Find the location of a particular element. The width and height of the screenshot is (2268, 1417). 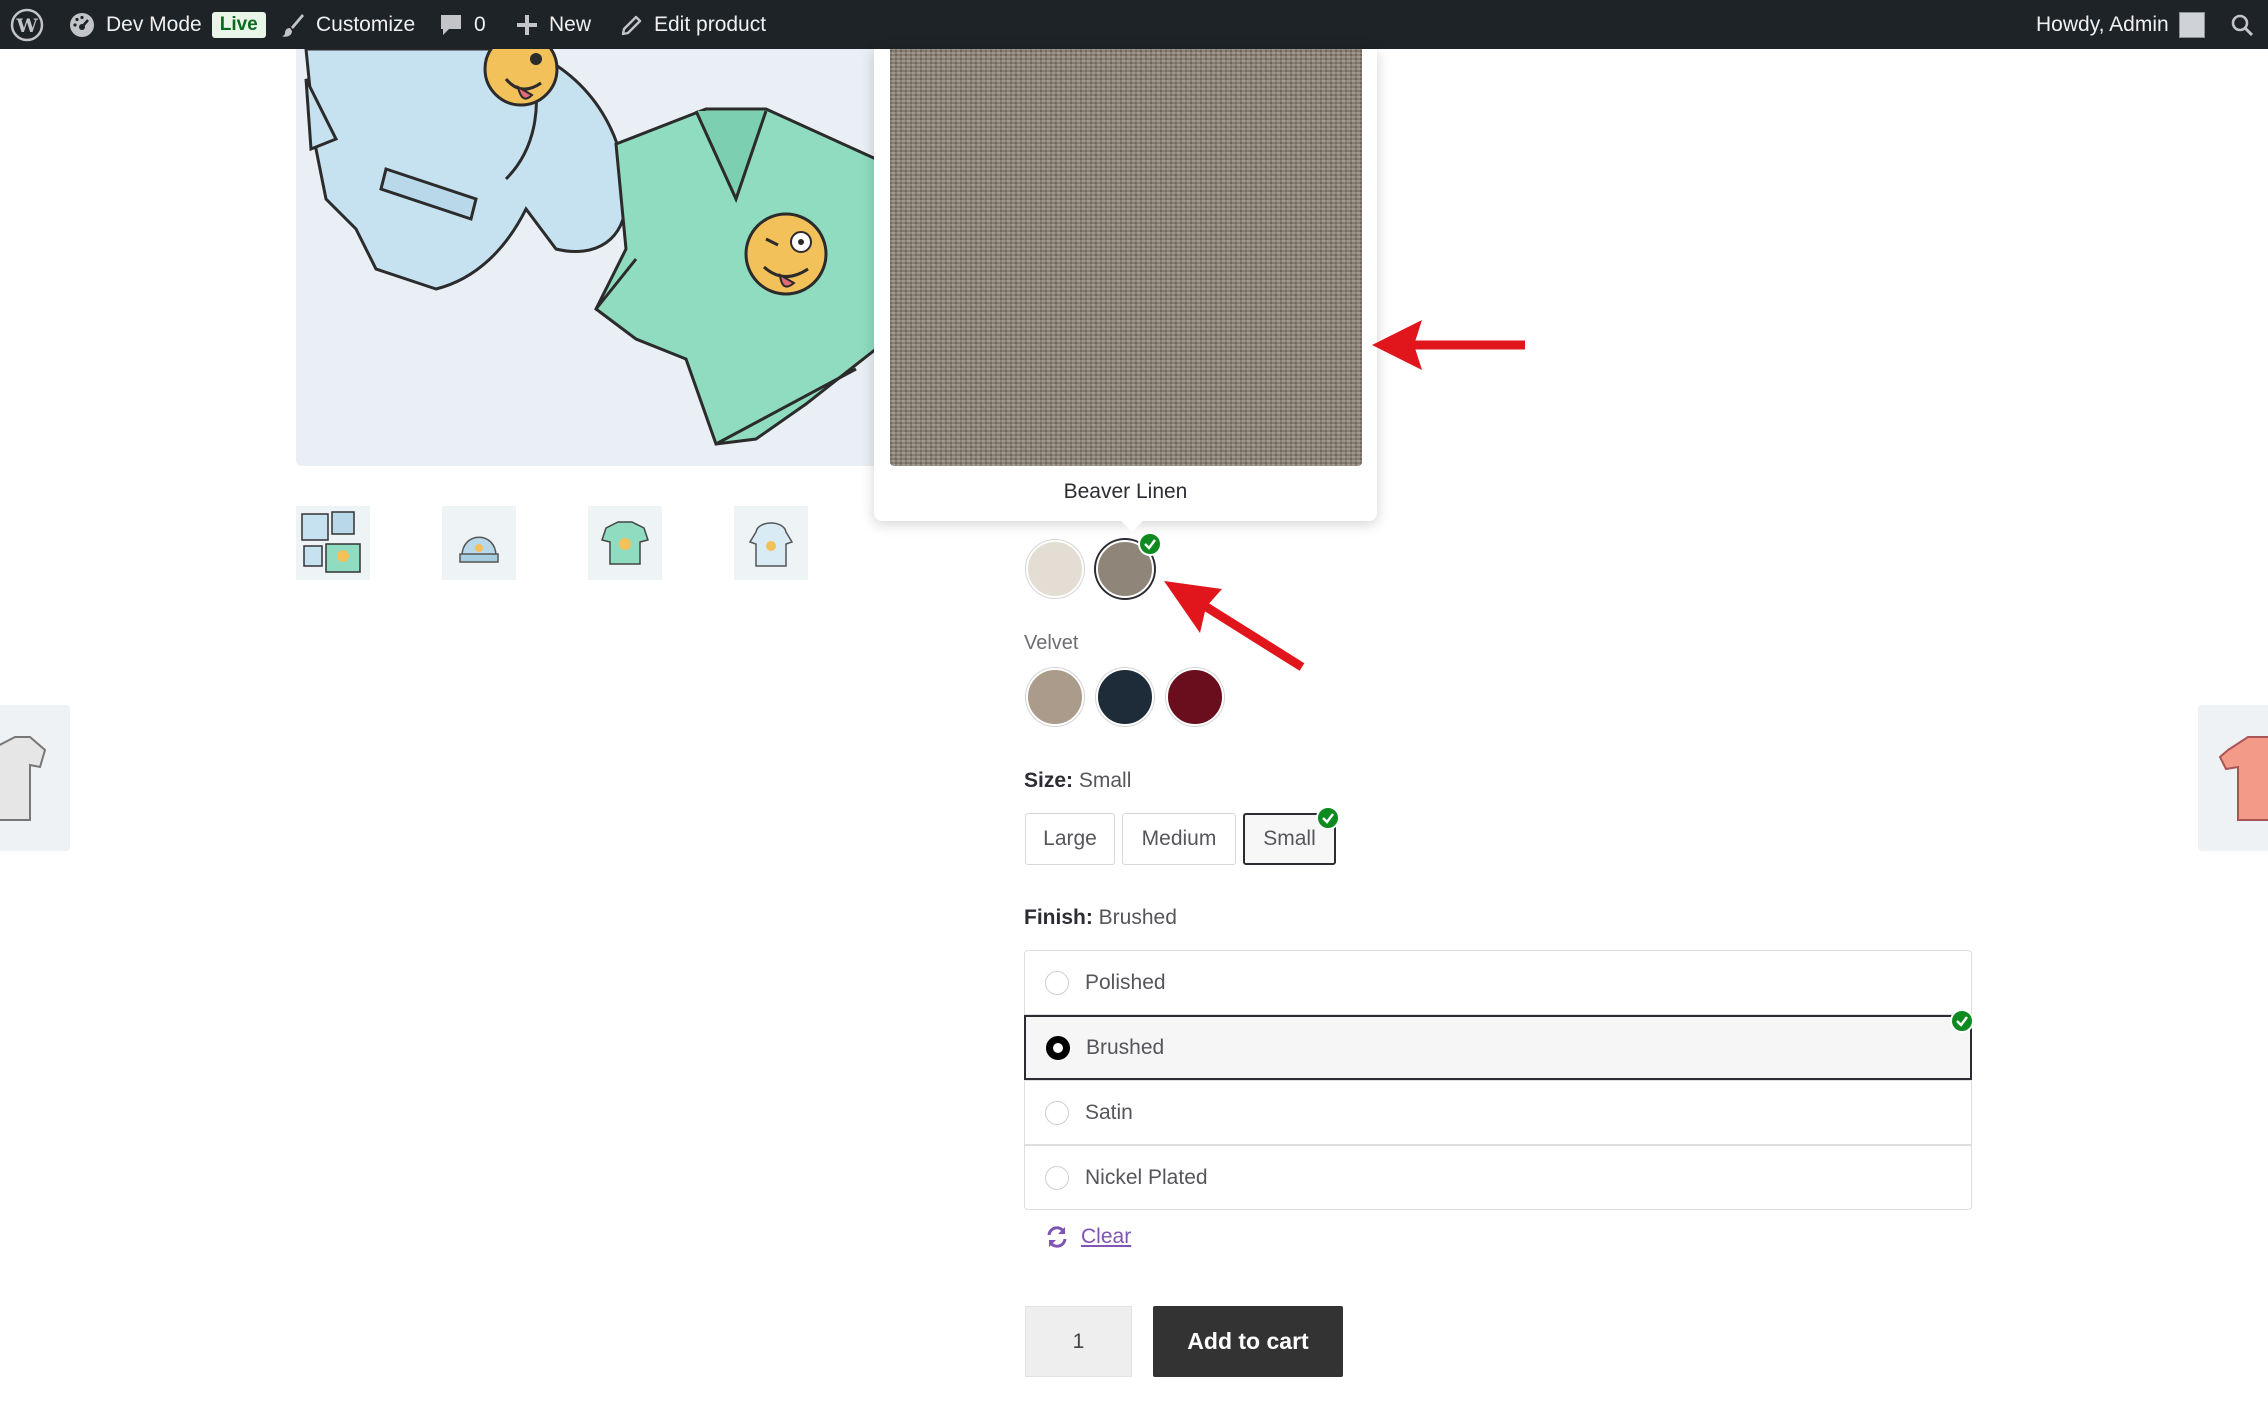

swatch-velvet-navy is located at coordinates (1125, 697).